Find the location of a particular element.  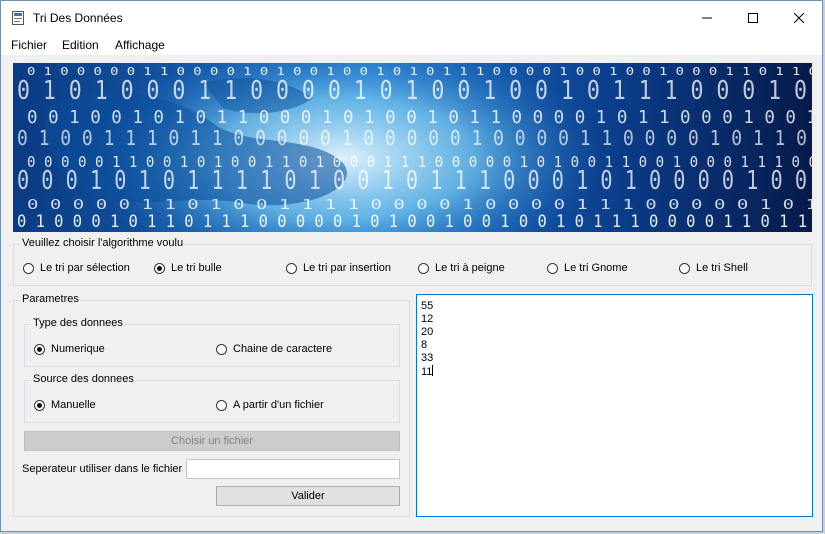

radio-fichier-label: A partir d'un fichier is located at coordinates (278, 405).